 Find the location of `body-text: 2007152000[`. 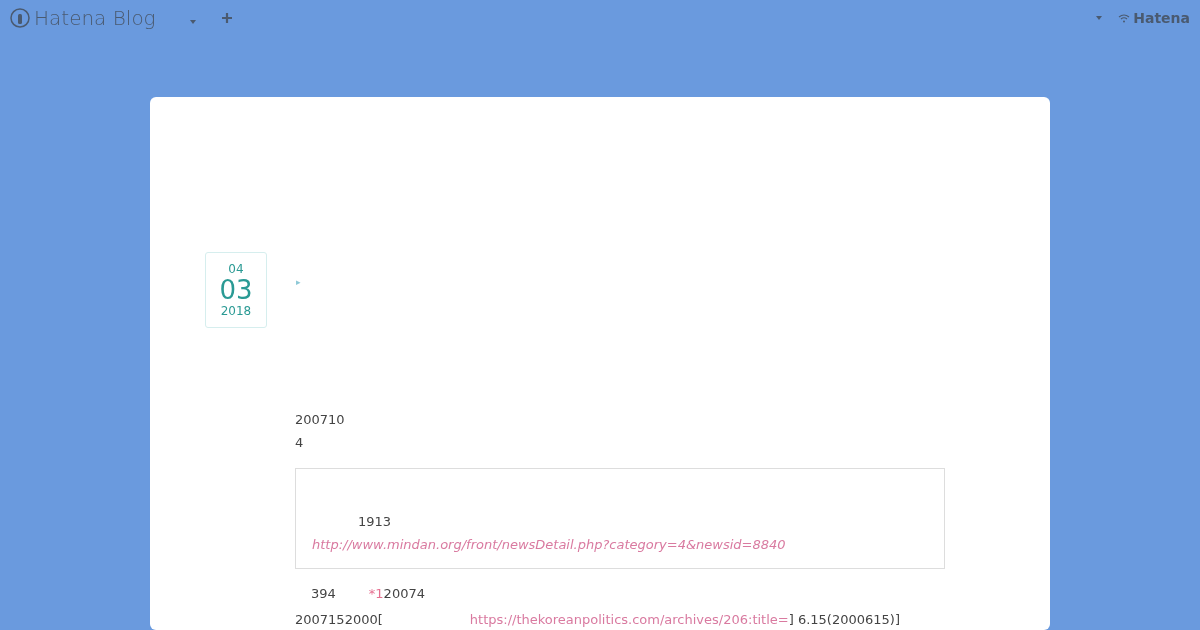

body-text: 2007152000[ is located at coordinates (339, 620).